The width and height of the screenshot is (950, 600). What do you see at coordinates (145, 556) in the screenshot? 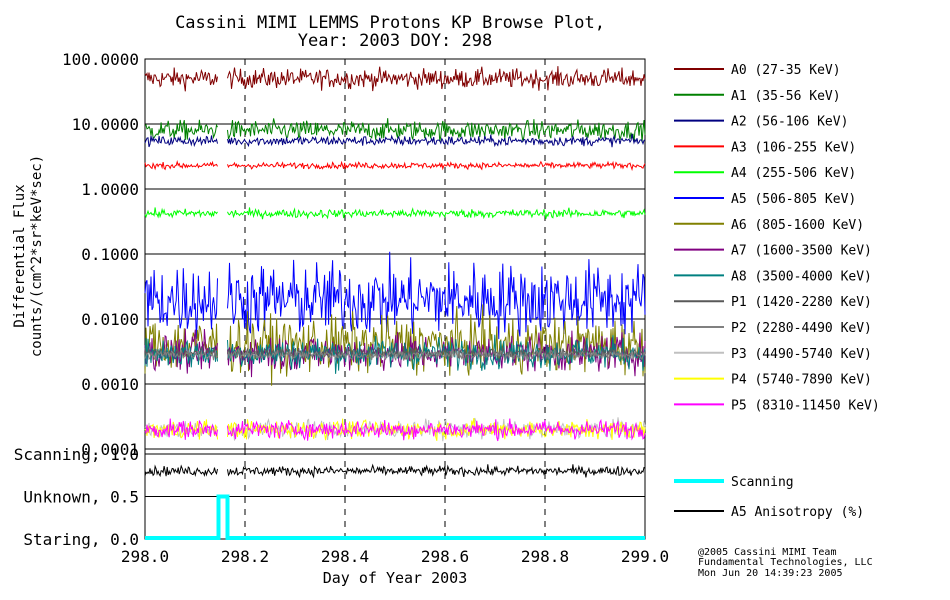
I see `x-tick-label: 298.0` at bounding box center [145, 556].